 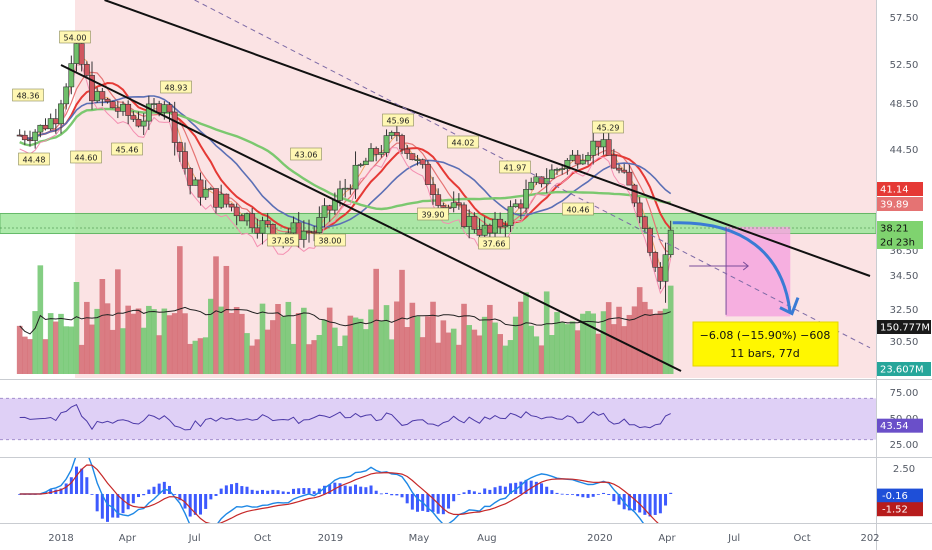 I want to click on pivot-label: 41.97, so click(x=515, y=168).